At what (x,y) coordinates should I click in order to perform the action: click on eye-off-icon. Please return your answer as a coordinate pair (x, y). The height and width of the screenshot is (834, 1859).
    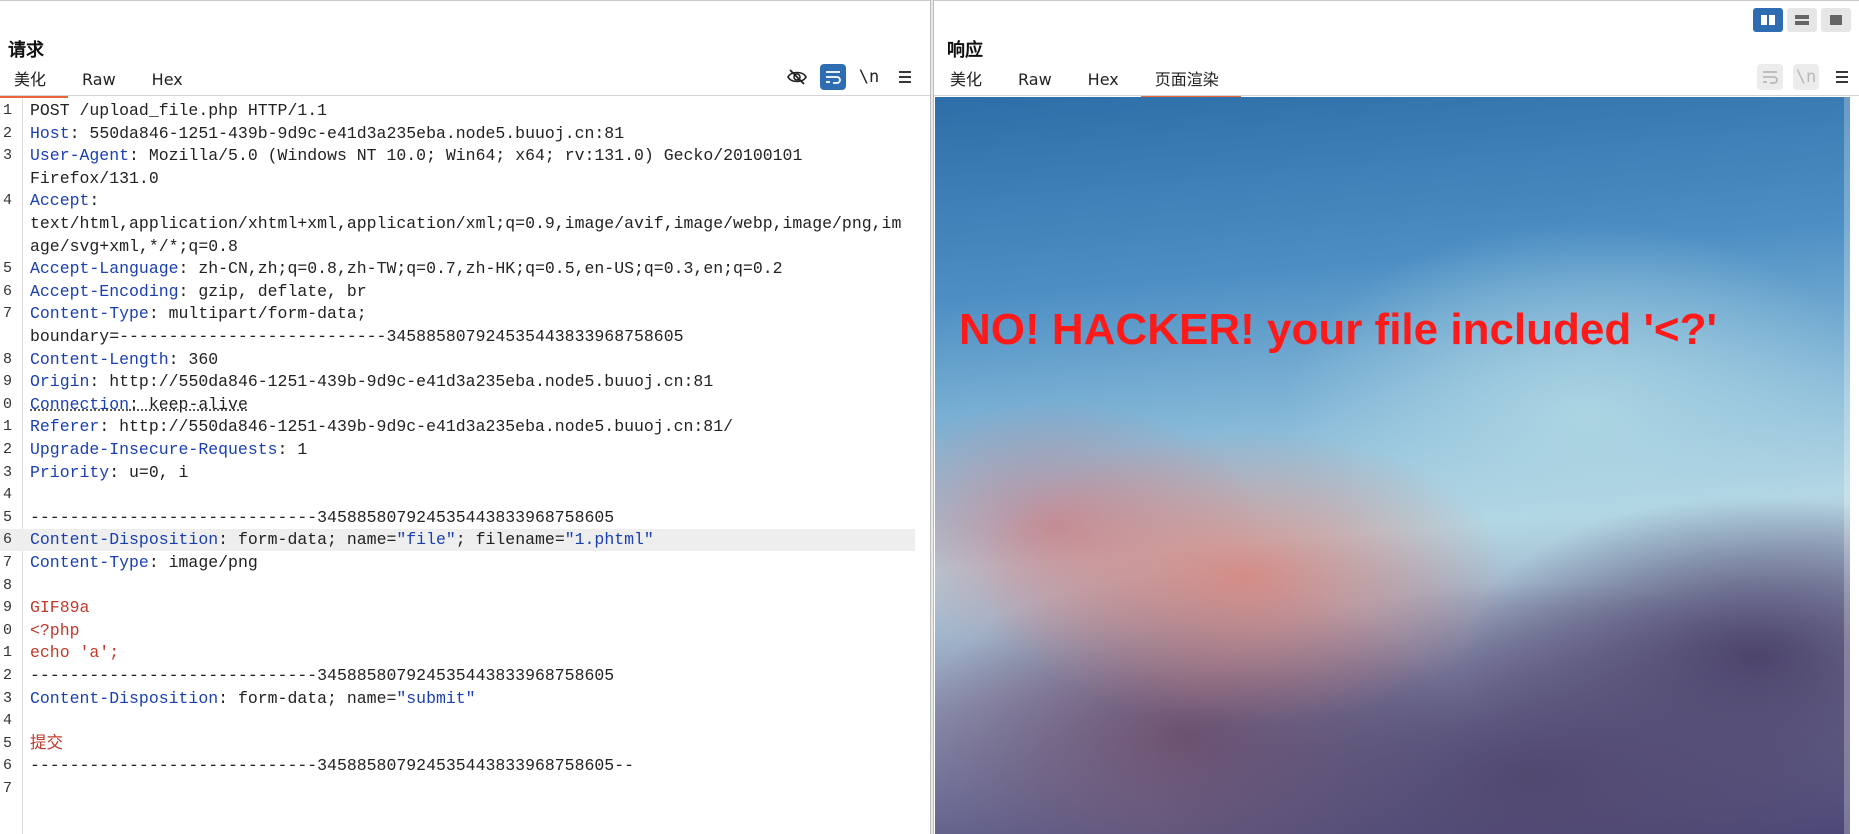
    Looking at the image, I should click on (797, 77).